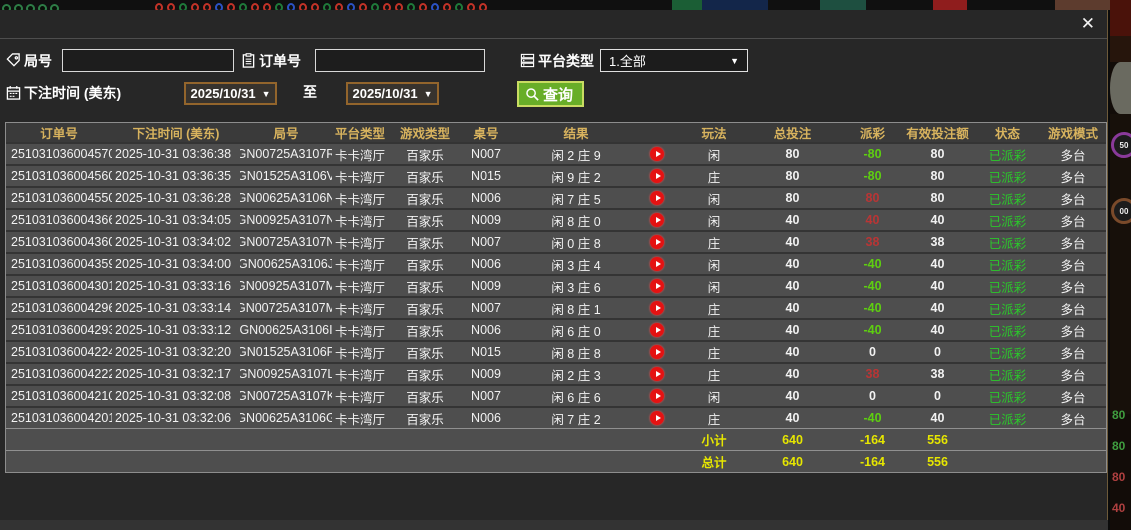  Describe the element at coordinates (286, 134) in the screenshot. I see `header-round-no: 局号` at that location.